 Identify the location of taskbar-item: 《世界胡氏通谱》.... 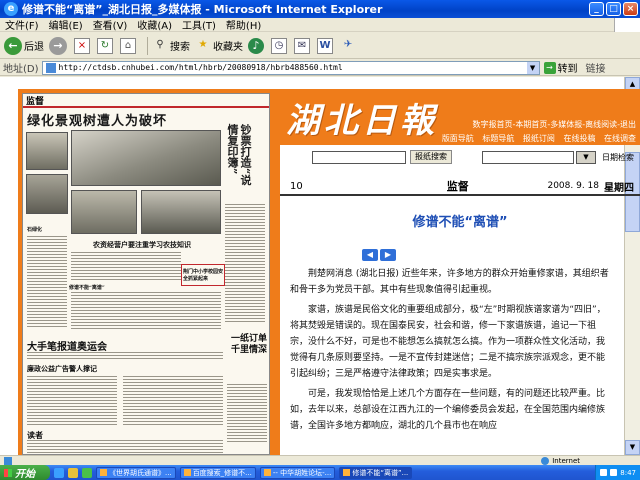
(136, 472).